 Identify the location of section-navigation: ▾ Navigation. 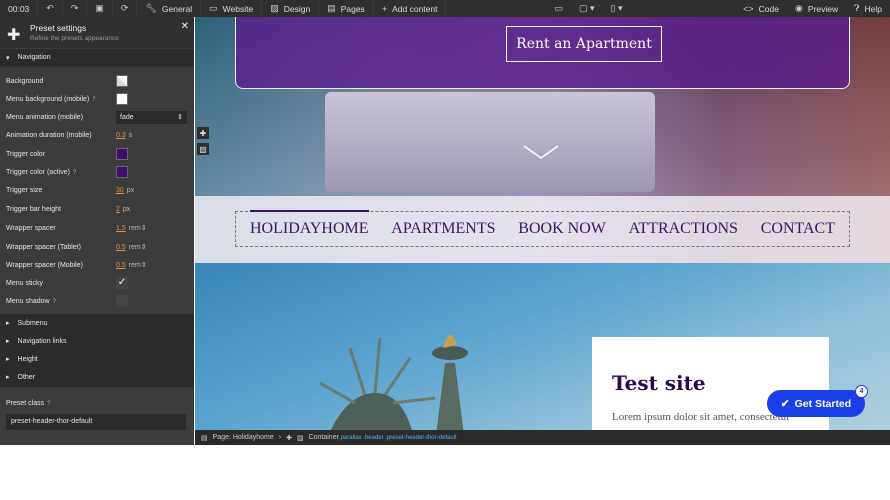
(97, 58).